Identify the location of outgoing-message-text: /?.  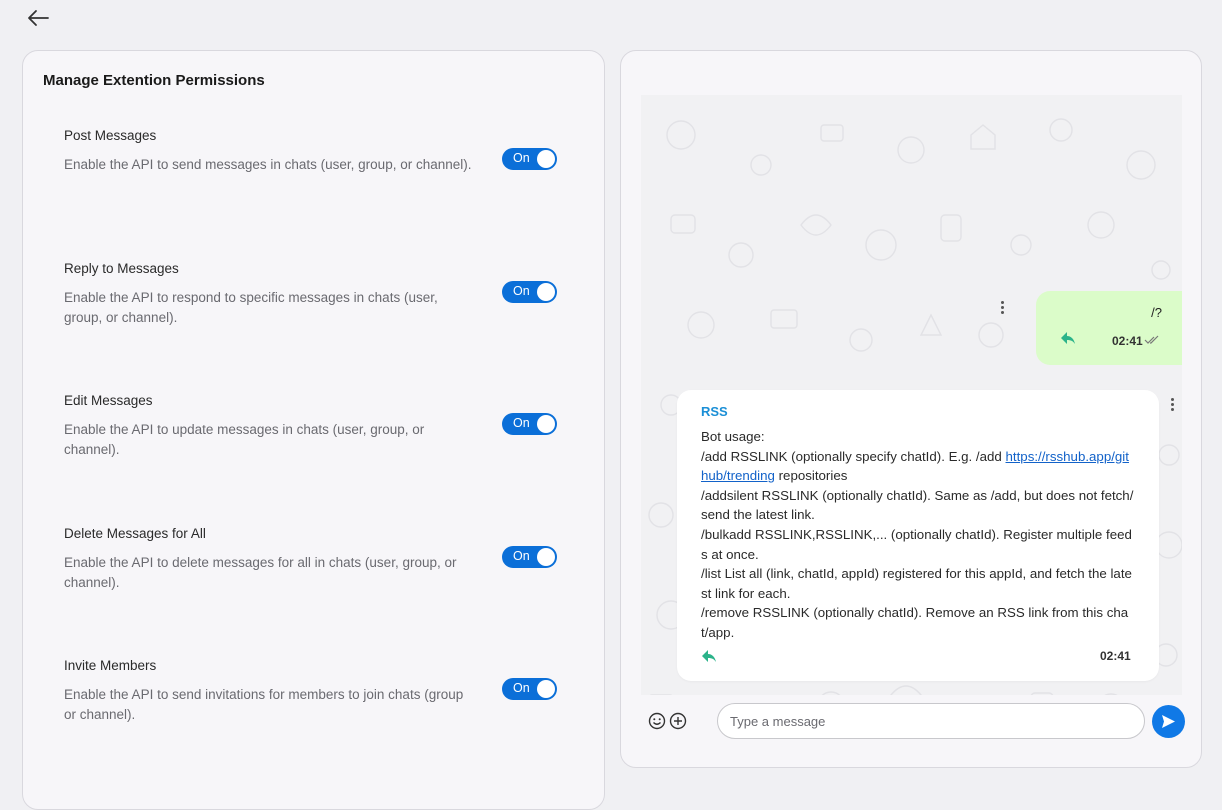
(1156, 312).